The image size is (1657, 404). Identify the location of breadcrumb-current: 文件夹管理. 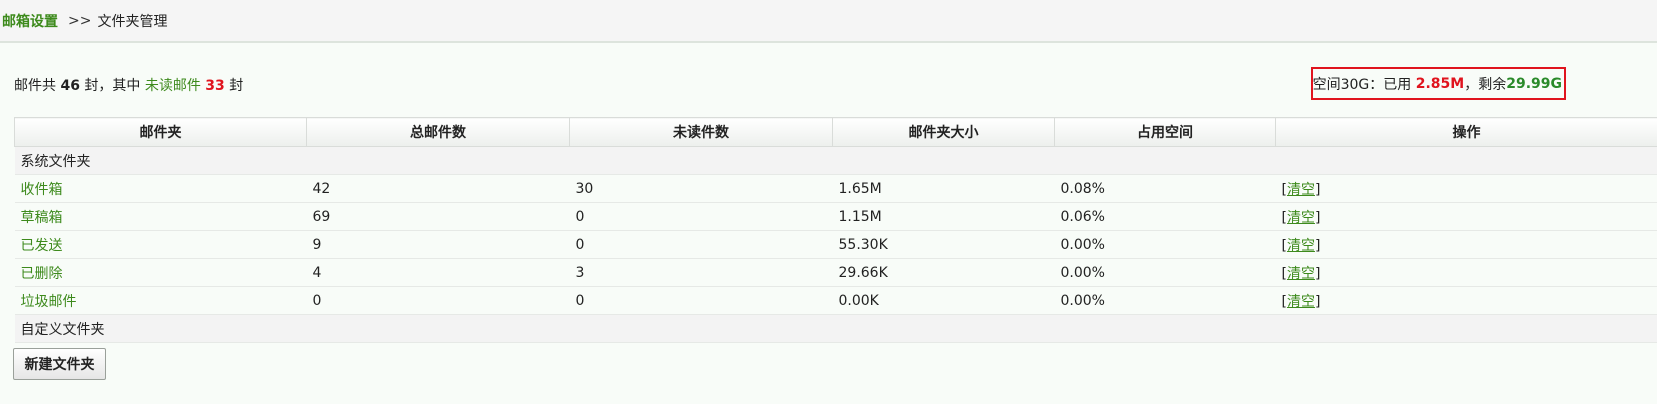
(132, 21).